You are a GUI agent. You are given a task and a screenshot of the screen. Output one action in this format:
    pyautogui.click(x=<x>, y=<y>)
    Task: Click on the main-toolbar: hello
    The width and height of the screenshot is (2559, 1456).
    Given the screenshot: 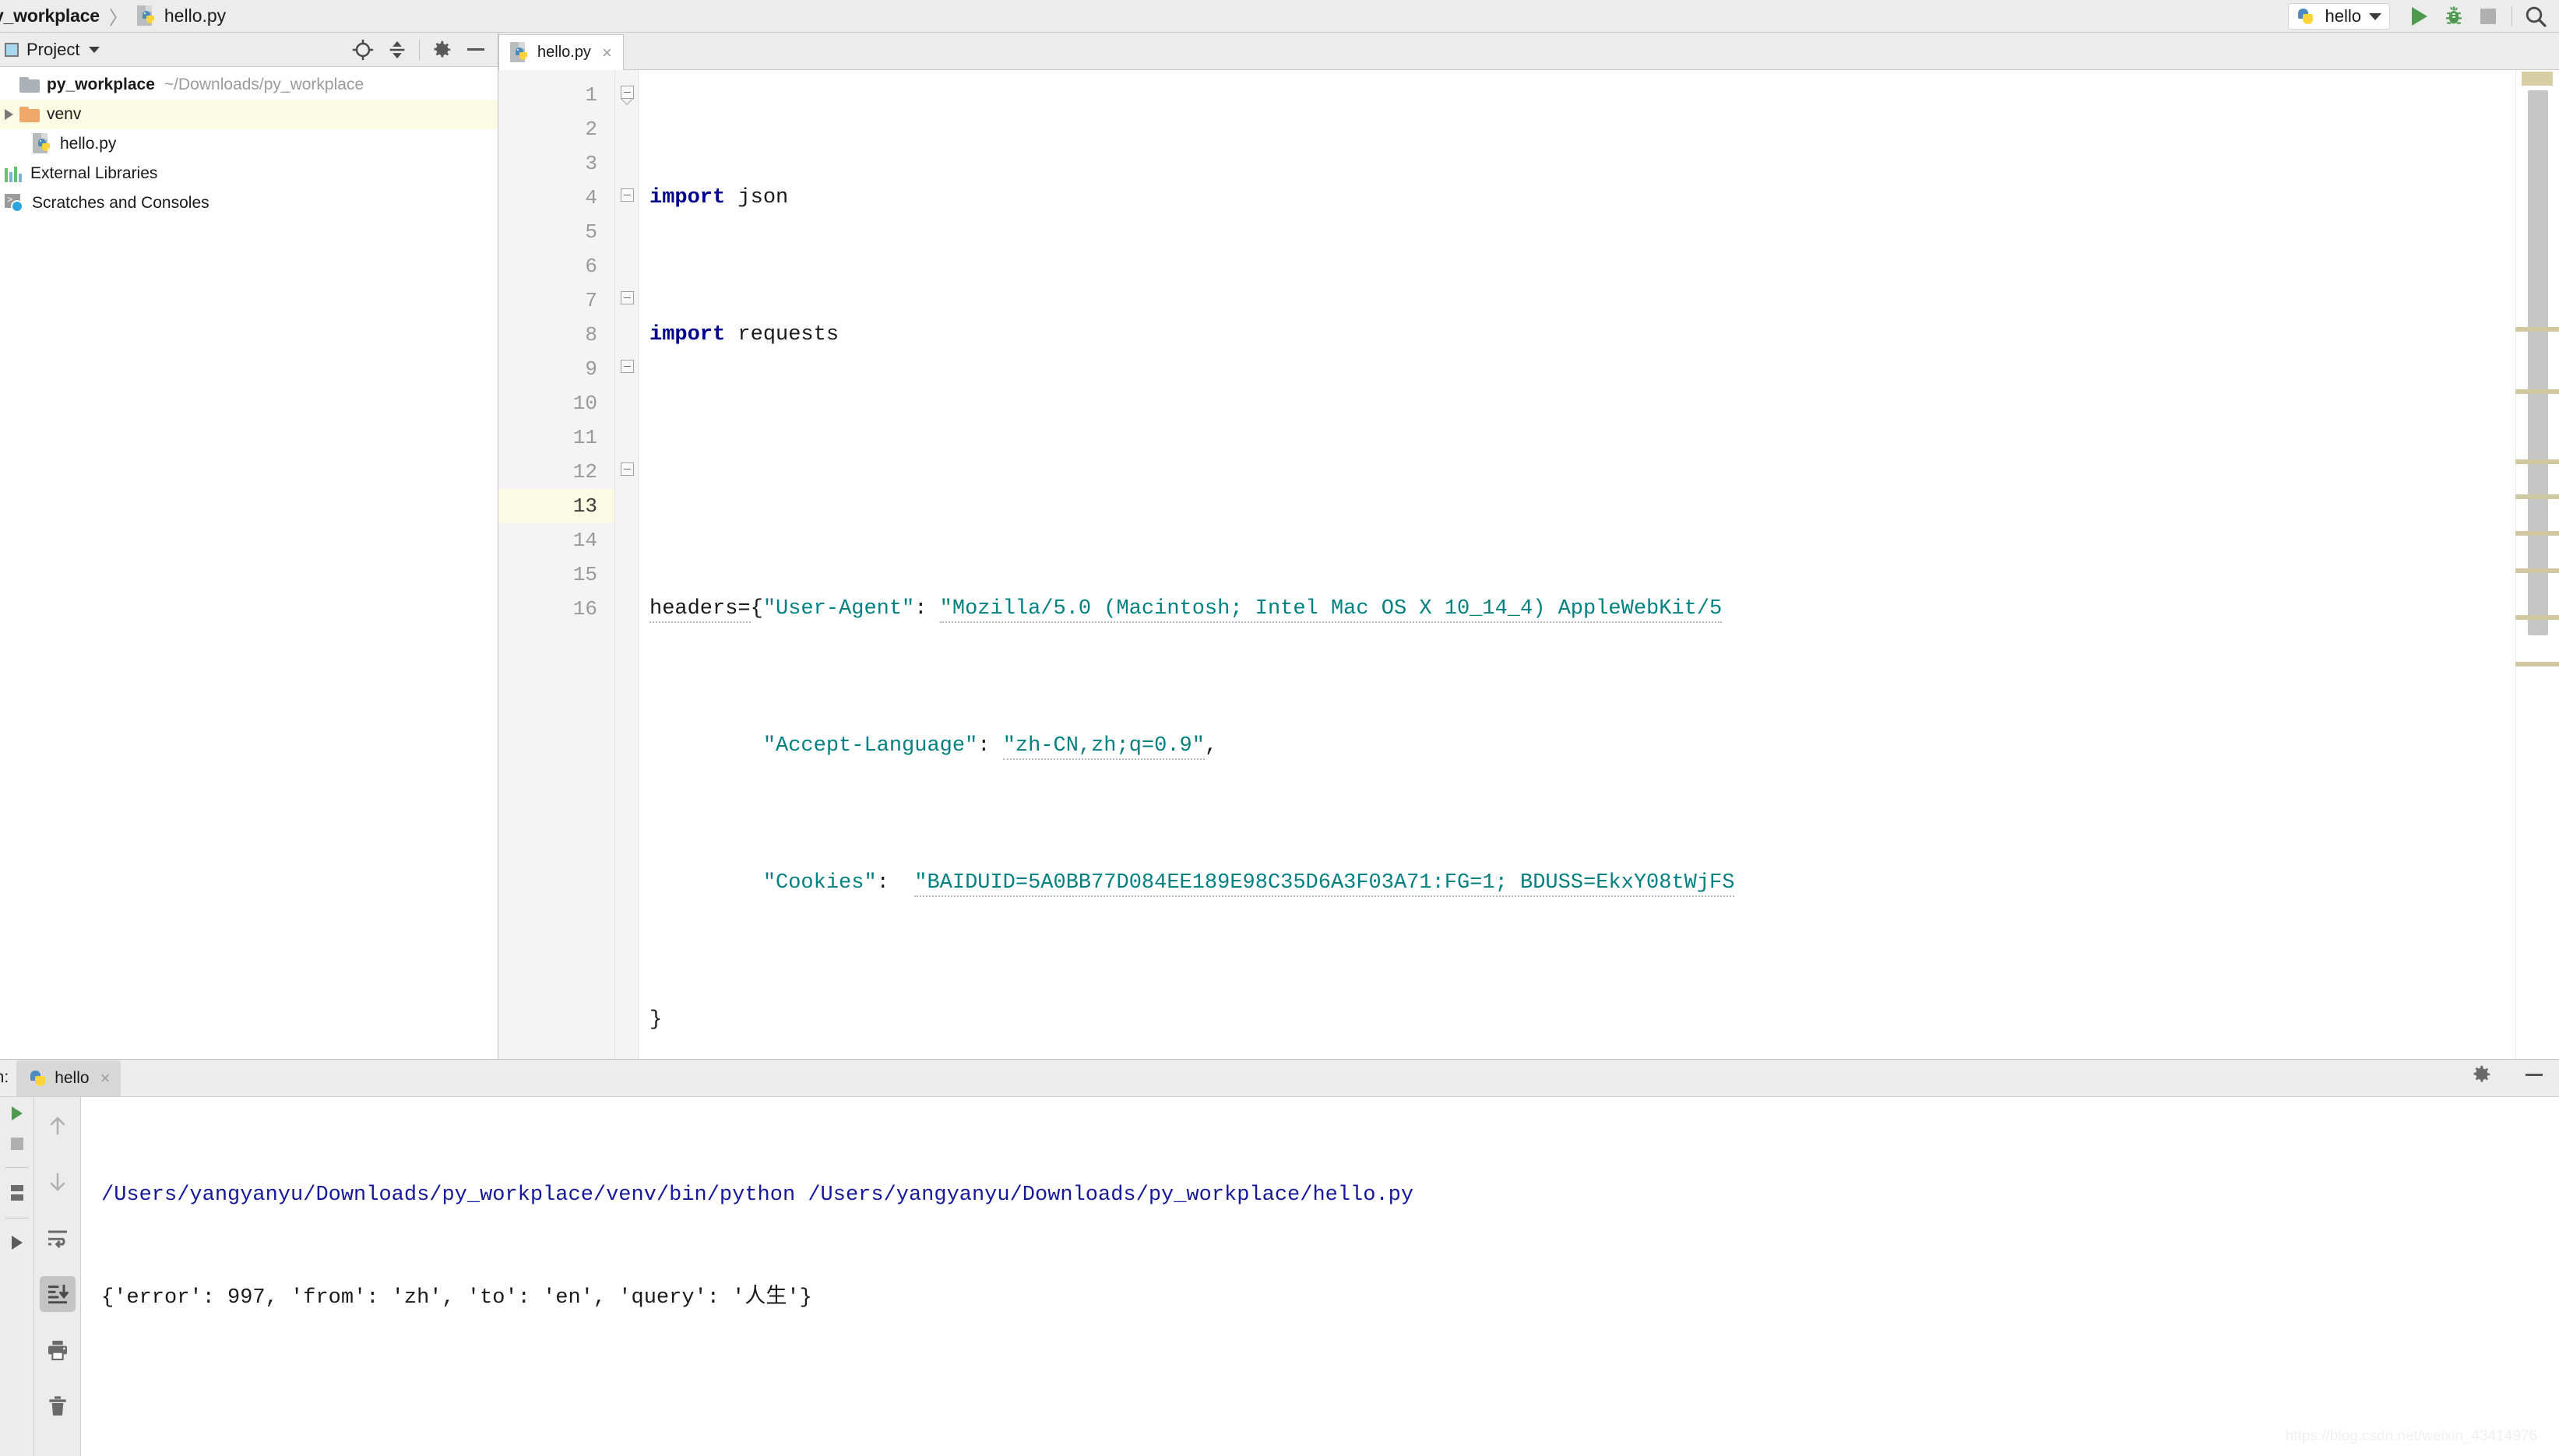 What is the action you would take?
    pyautogui.click(x=2420, y=16)
    